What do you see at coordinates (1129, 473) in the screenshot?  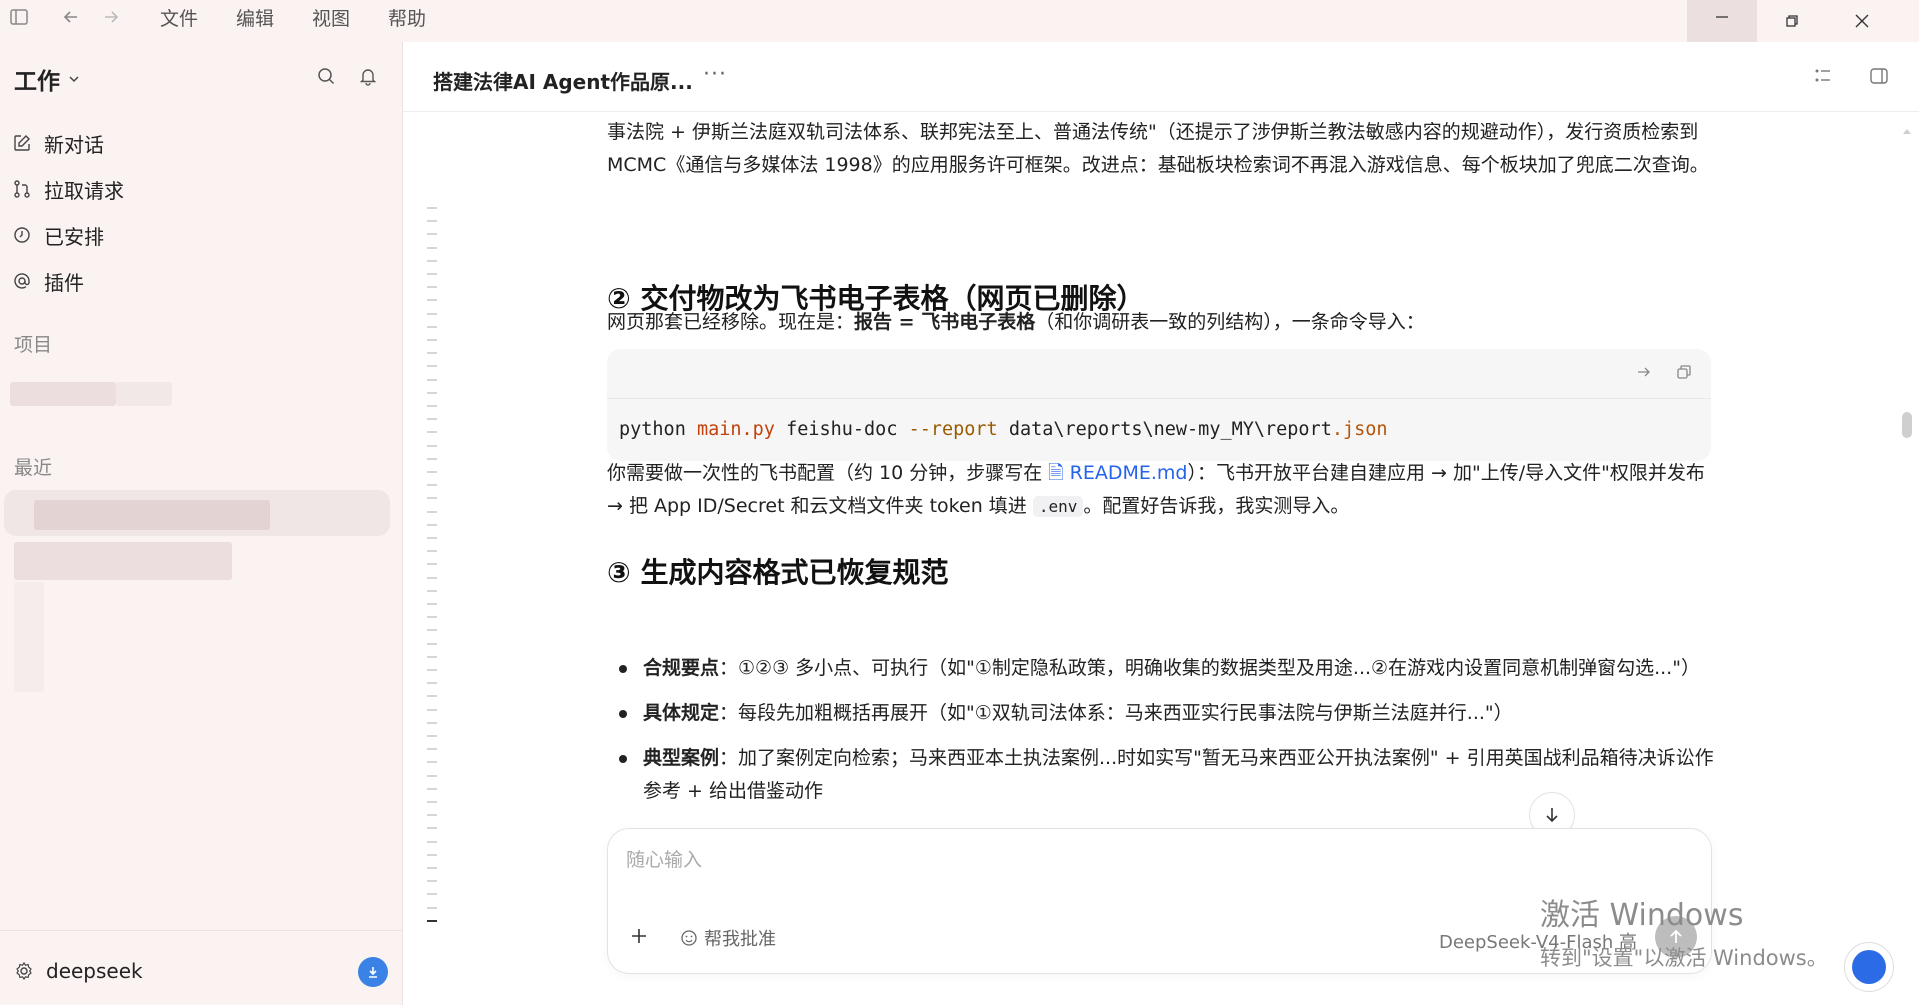 I see `readme-link: README.md` at bounding box center [1129, 473].